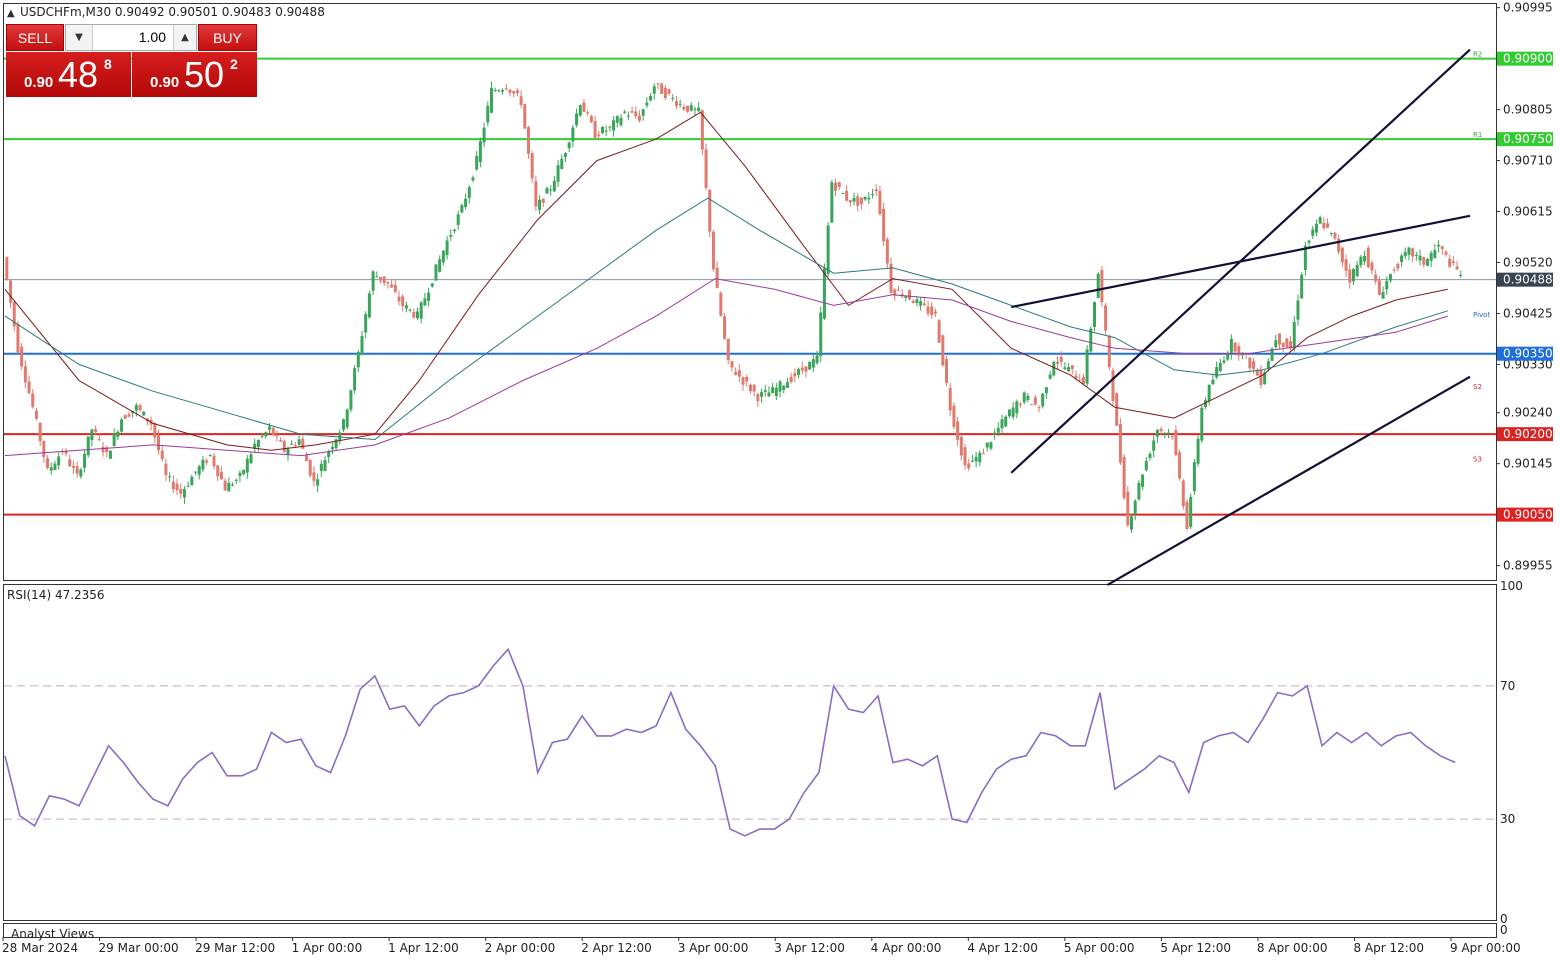 The image size is (1560, 960). What do you see at coordinates (79, 37) in the screenshot?
I see `lot-decrease-icon: ▼` at bounding box center [79, 37].